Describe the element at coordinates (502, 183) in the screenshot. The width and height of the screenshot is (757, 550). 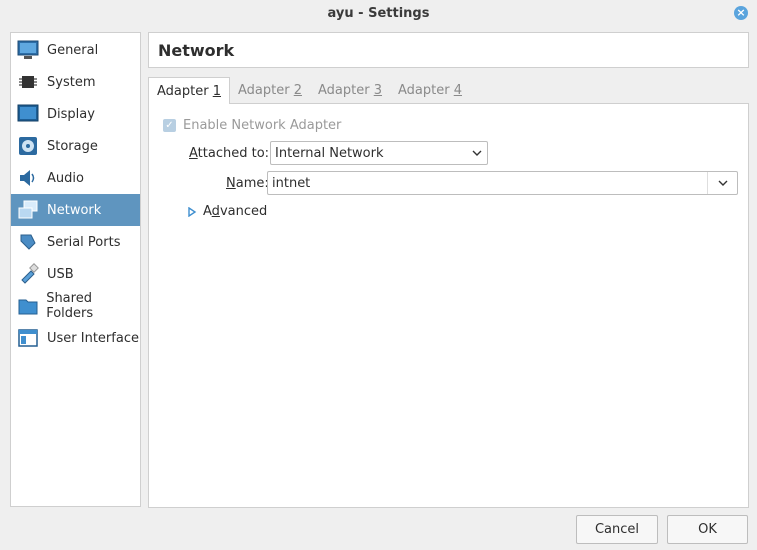
I see `name-combobox: intnet` at that location.